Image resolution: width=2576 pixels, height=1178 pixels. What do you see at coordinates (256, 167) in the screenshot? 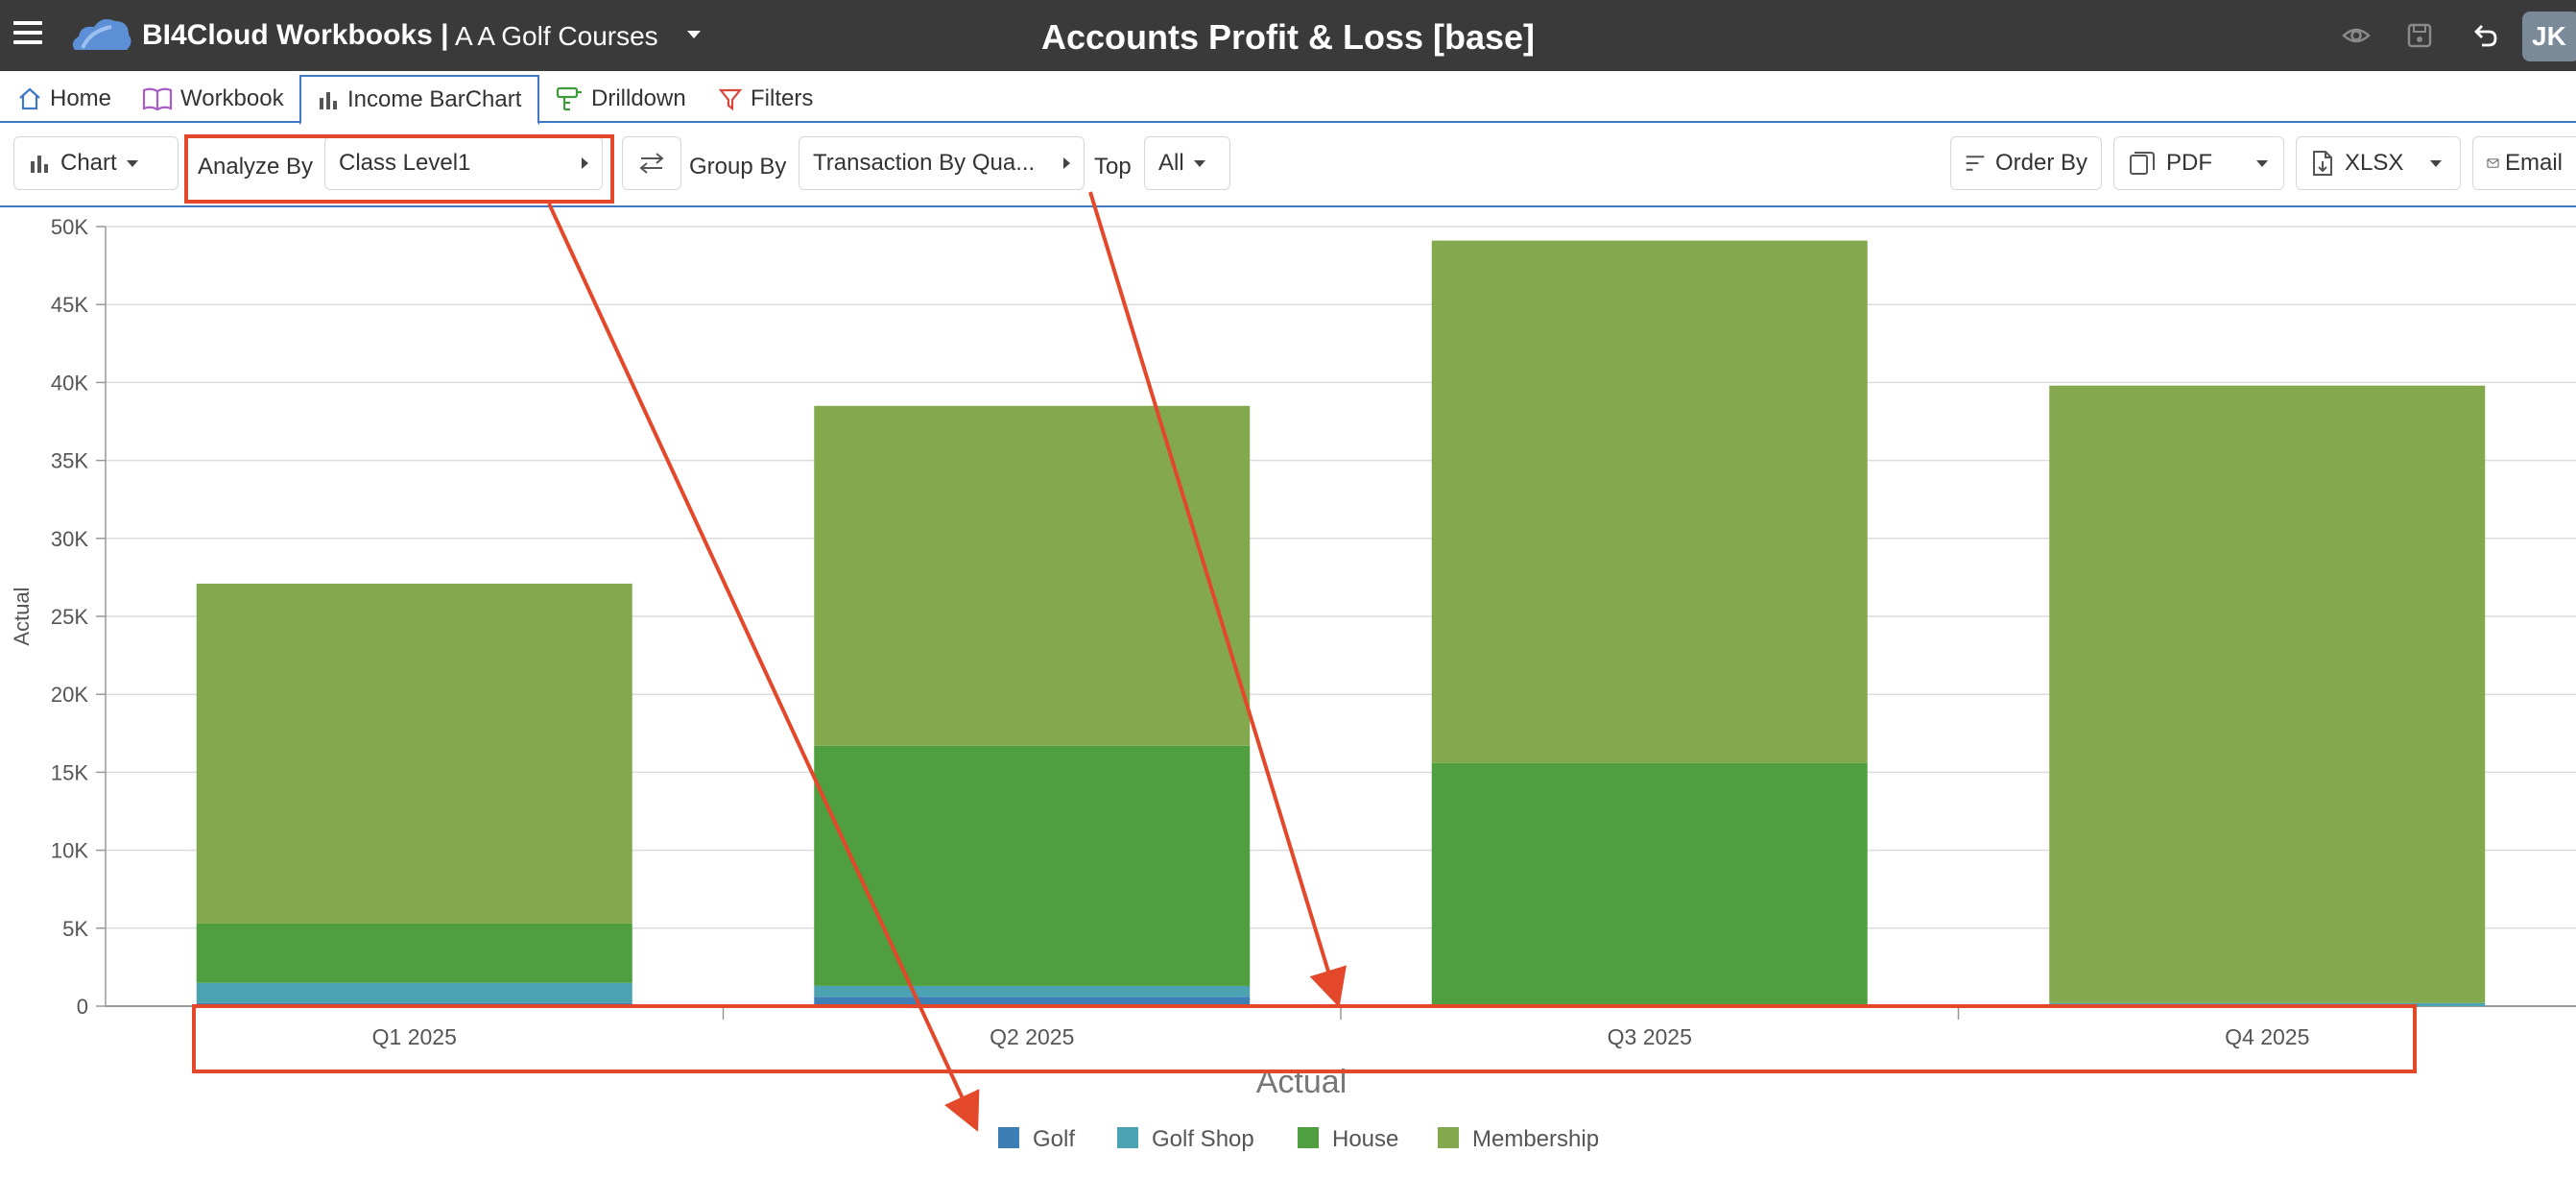
I see `analyze-by-label: Analyze By` at bounding box center [256, 167].